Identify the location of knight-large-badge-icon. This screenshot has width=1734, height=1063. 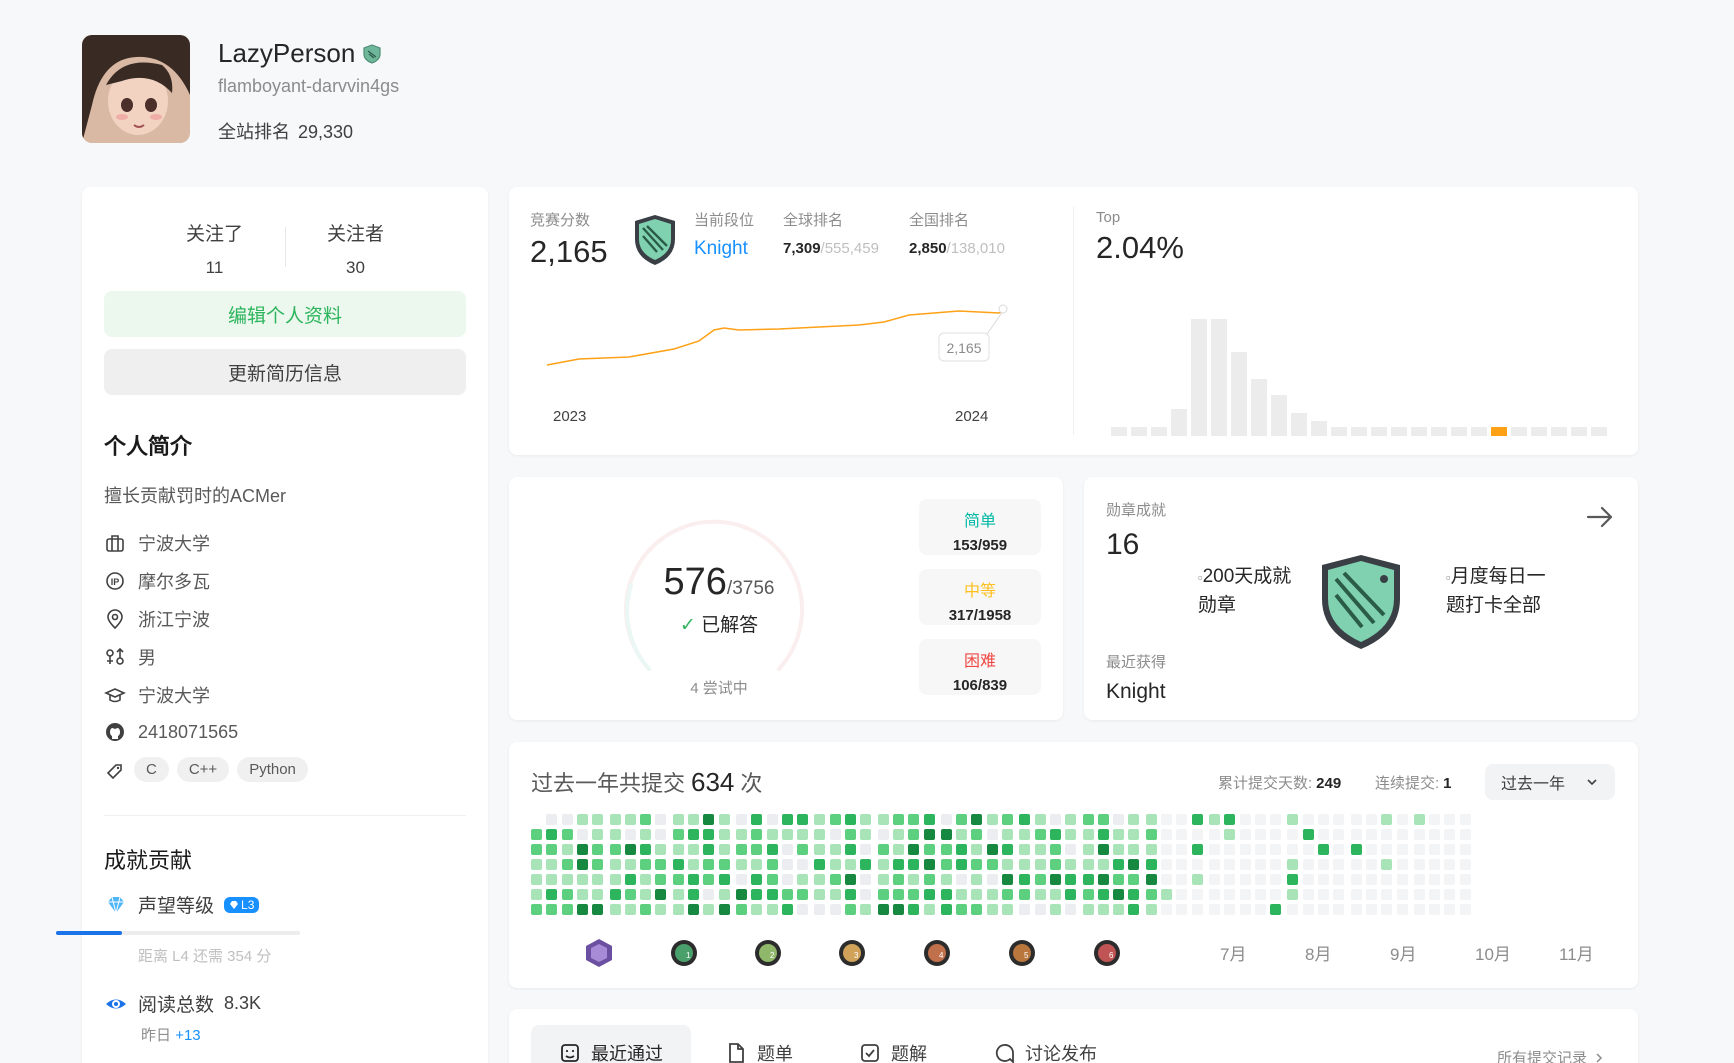
(1361, 602).